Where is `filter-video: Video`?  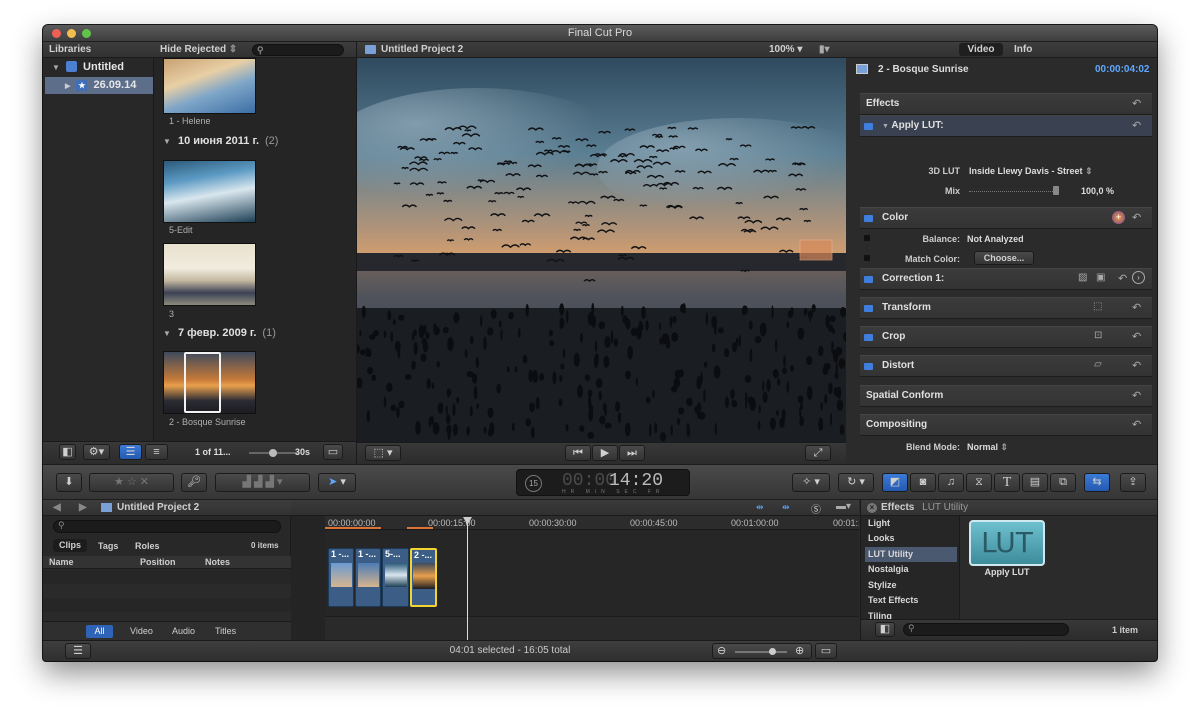
filter-video: Video is located at coordinates (141, 631).